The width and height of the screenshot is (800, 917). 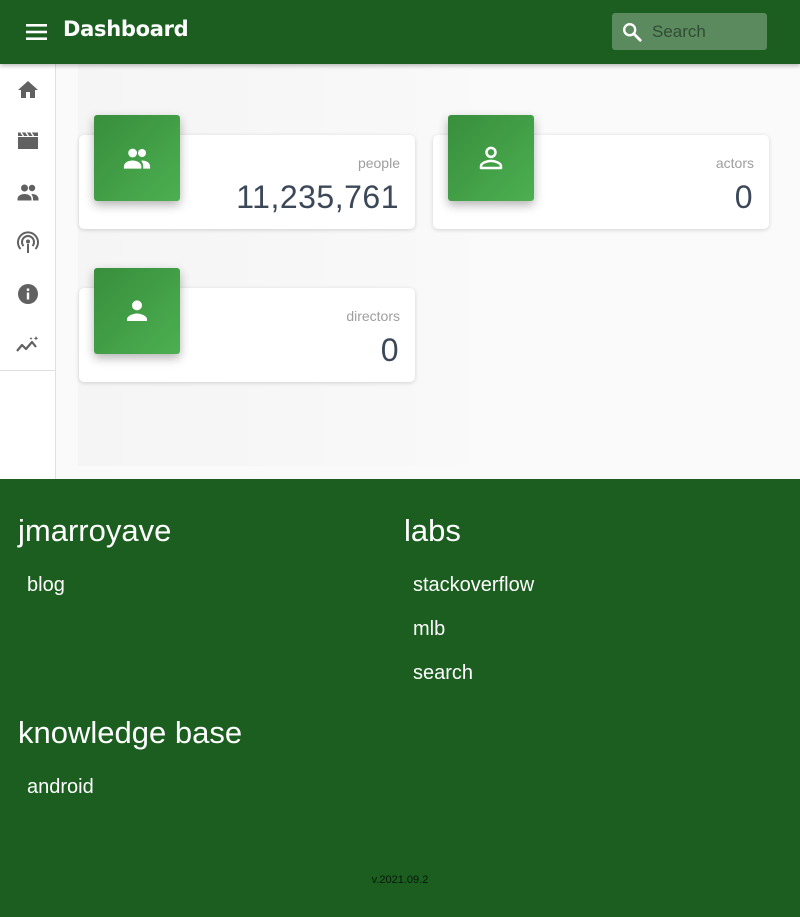 I want to click on trending-icon, so click(x=26, y=343).